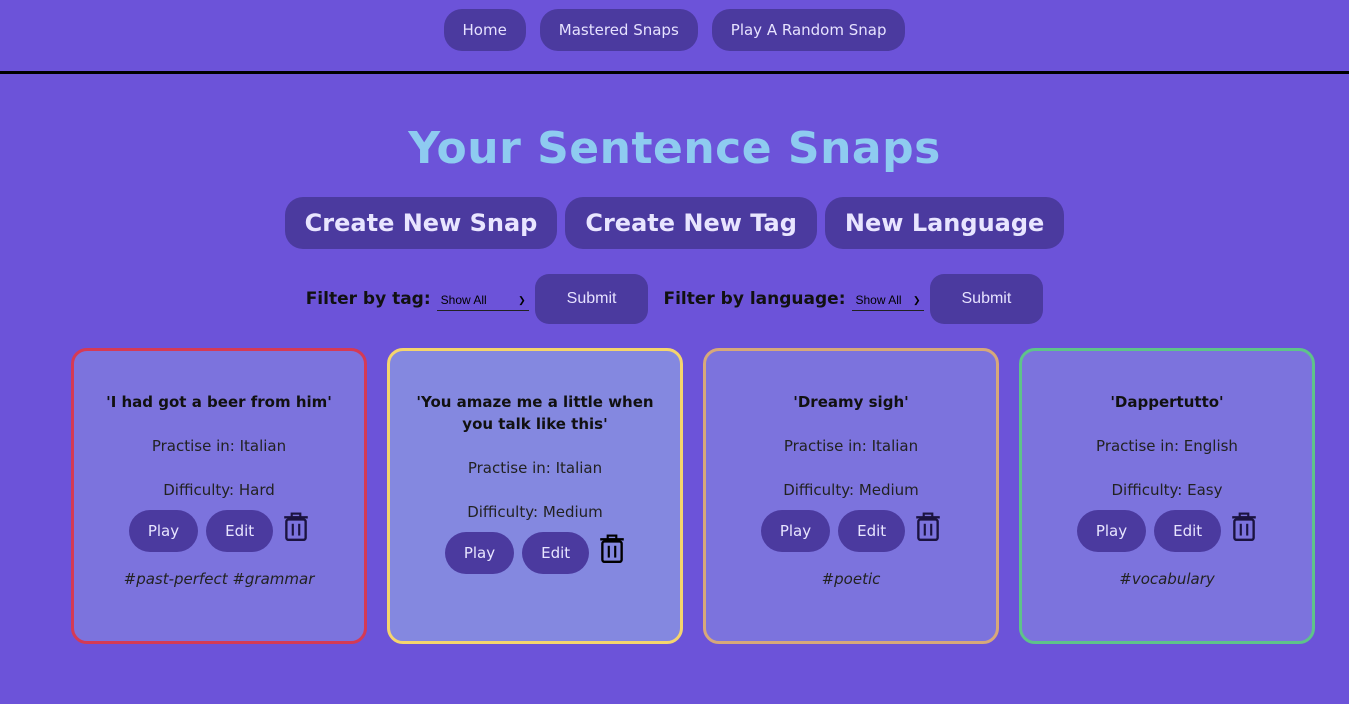 This screenshot has height=704, width=1349. What do you see at coordinates (878, 300) in the screenshot?
I see `language-filter-value: Show All` at bounding box center [878, 300].